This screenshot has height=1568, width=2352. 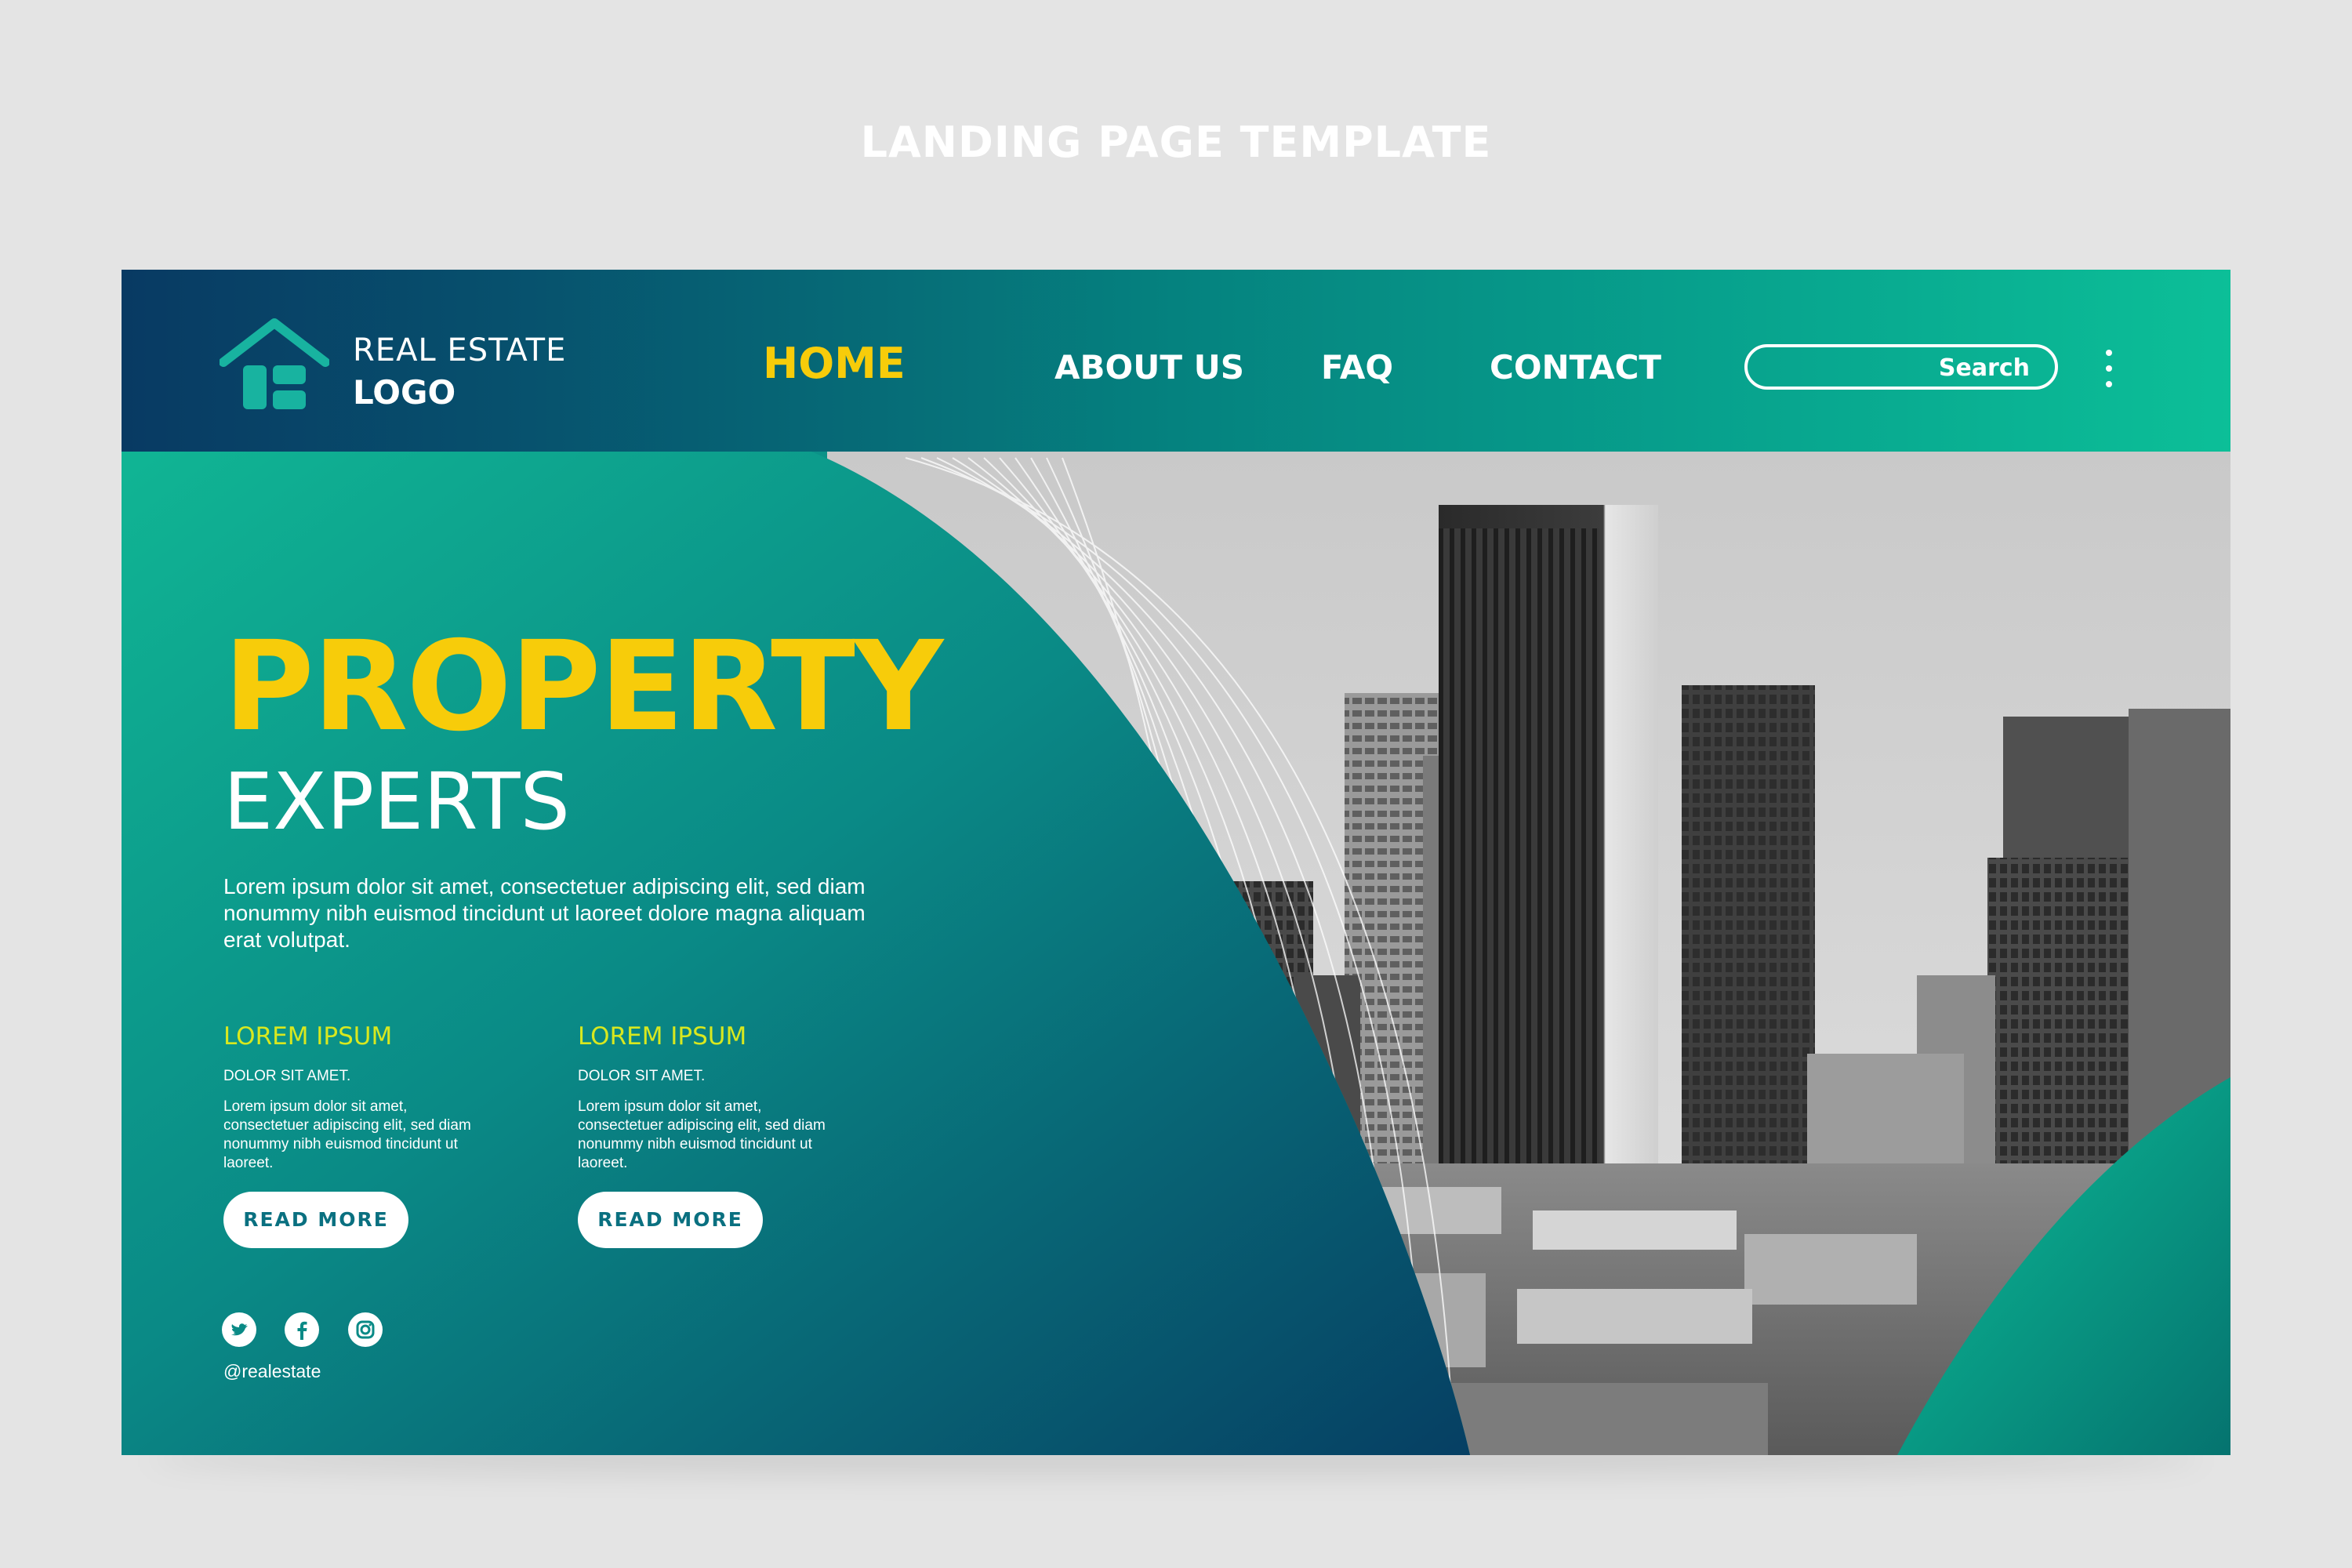 What do you see at coordinates (460, 350) in the screenshot?
I see `logo-text-line1: REAL ESTATE` at bounding box center [460, 350].